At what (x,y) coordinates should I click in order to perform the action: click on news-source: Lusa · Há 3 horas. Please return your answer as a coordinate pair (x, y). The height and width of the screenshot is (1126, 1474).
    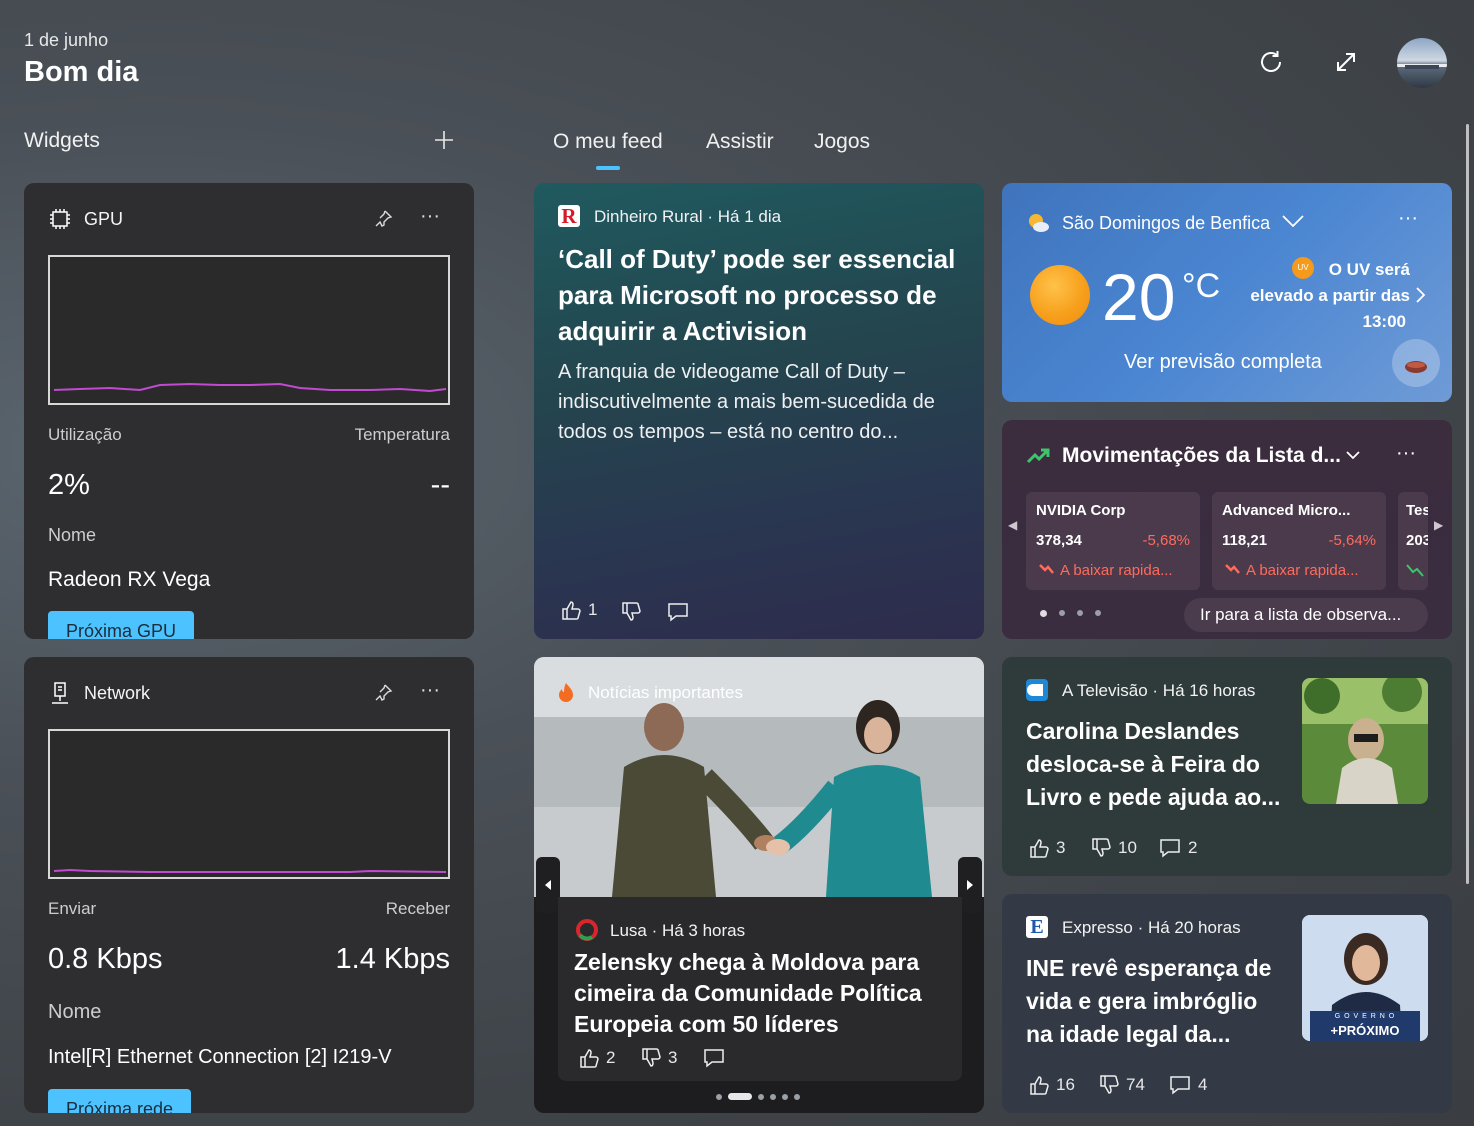
    Looking at the image, I should click on (678, 930).